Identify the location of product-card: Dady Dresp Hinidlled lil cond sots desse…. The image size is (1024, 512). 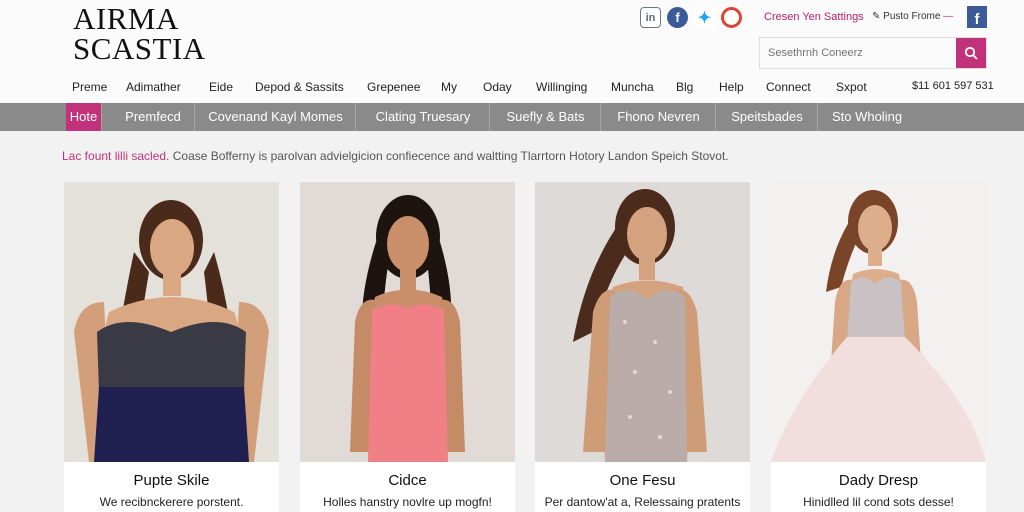
(878, 347).